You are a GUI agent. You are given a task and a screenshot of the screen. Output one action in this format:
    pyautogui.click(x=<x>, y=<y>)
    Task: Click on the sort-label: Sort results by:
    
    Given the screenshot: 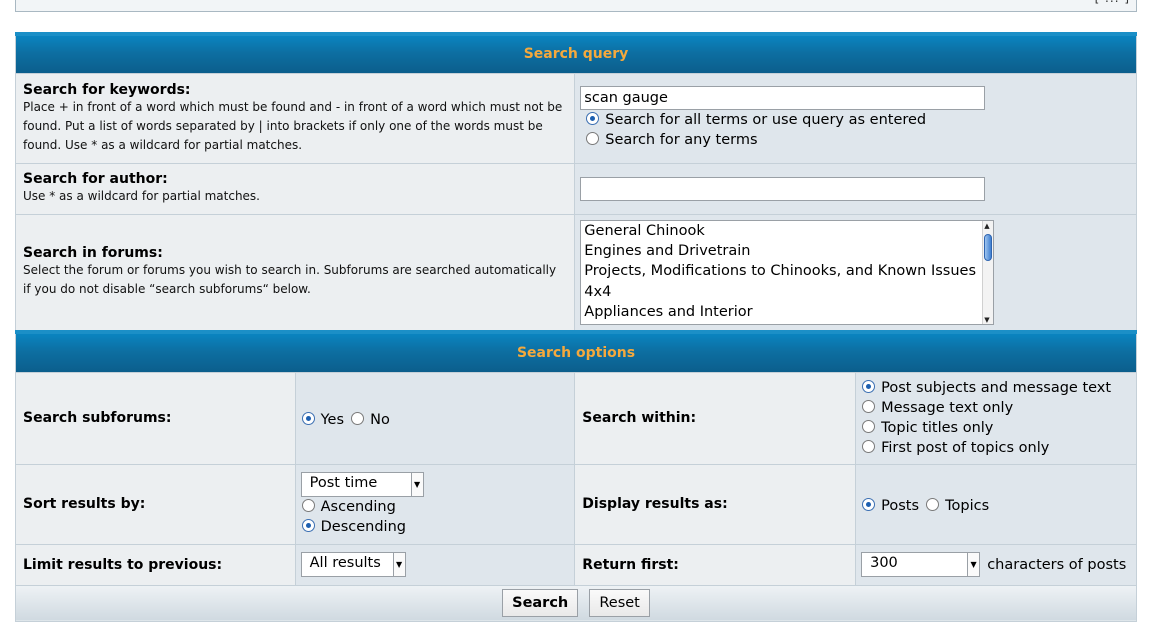 What is the action you would take?
    pyautogui.click(x=84, y=504)
    